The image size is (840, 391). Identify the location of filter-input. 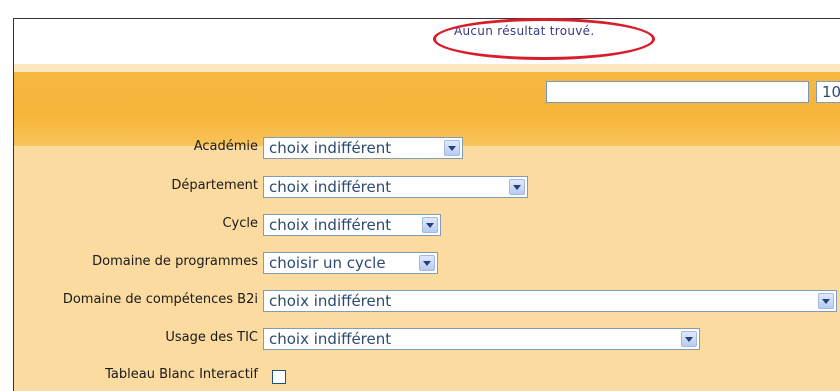
(677, 92).